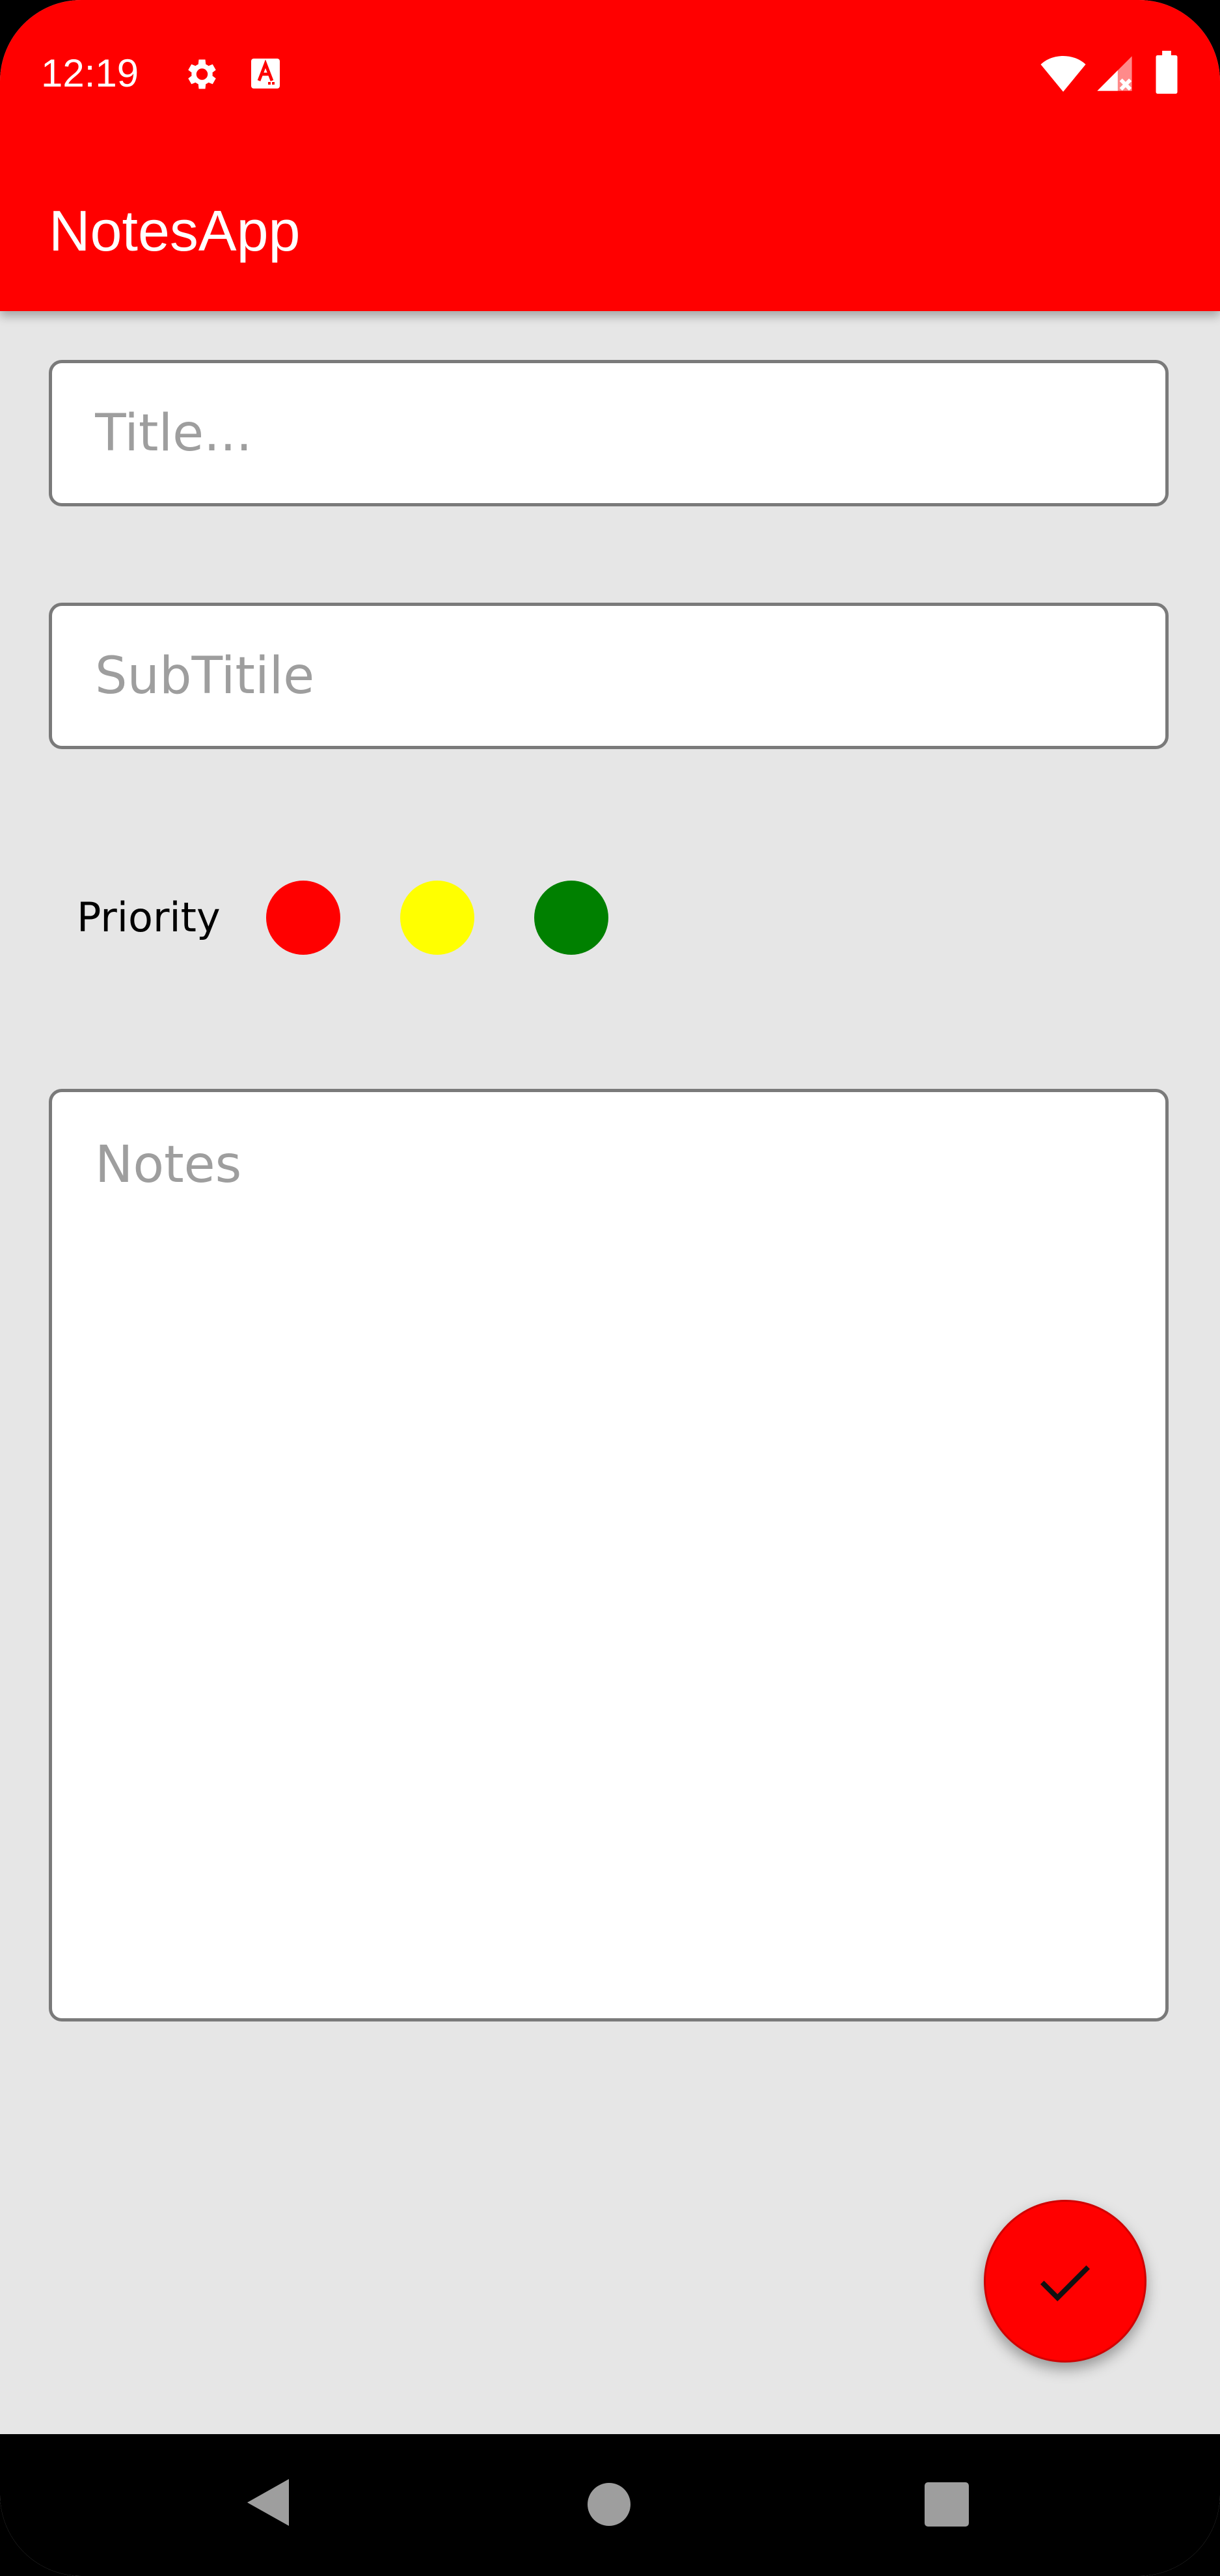 The height and width of the screenshot is (2576, 1220). I want to click on priority-low-dot, so click(571, 918).